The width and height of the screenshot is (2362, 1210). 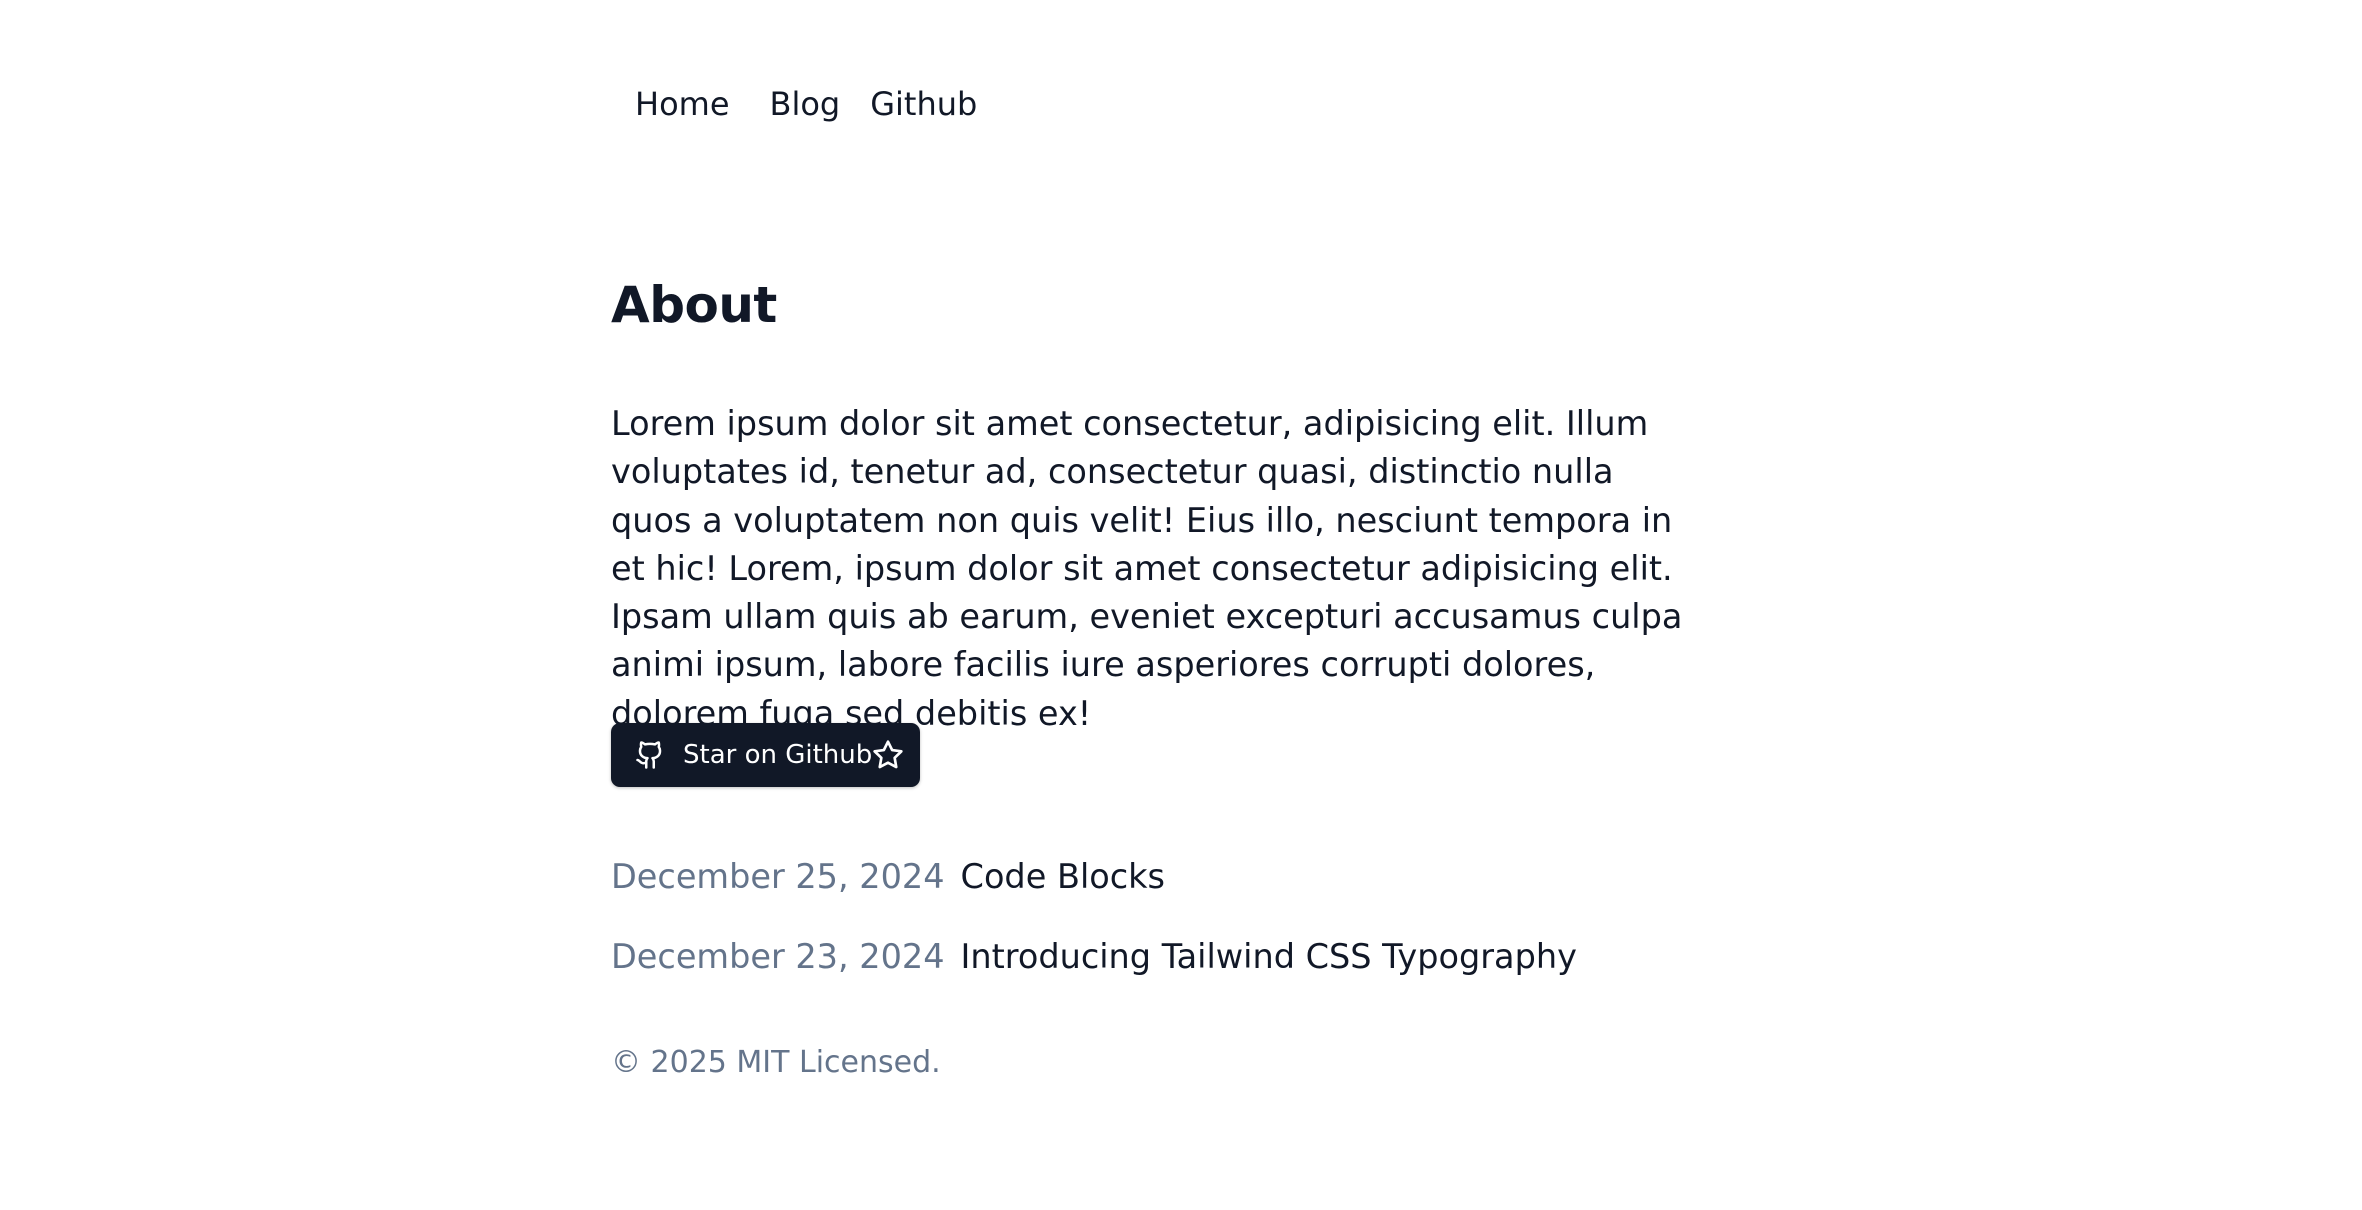 What do you see at coordinates (778, 876) in the screenshot?
I see `post-date: December 25, 2024` at bounding box center [778, 876].